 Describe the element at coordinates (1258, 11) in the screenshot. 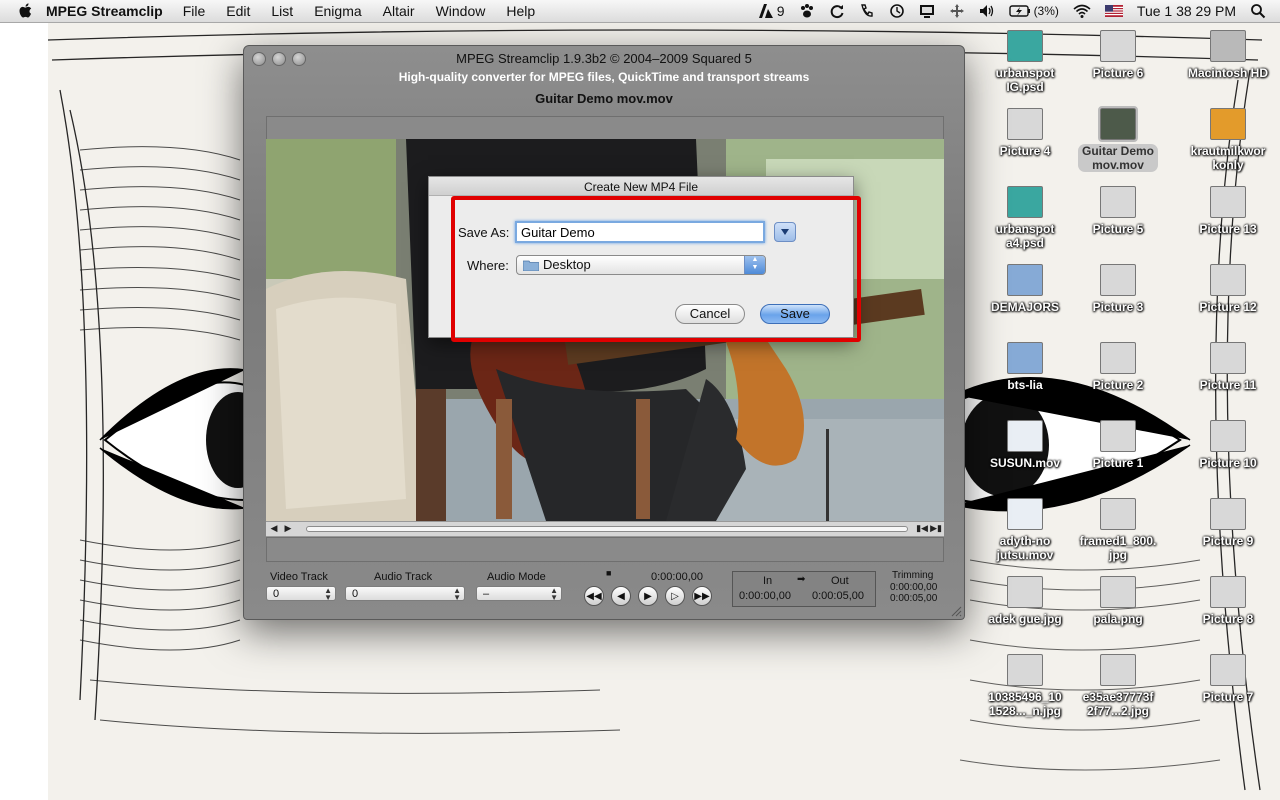

I see `spotlight-search-icon` at that location.